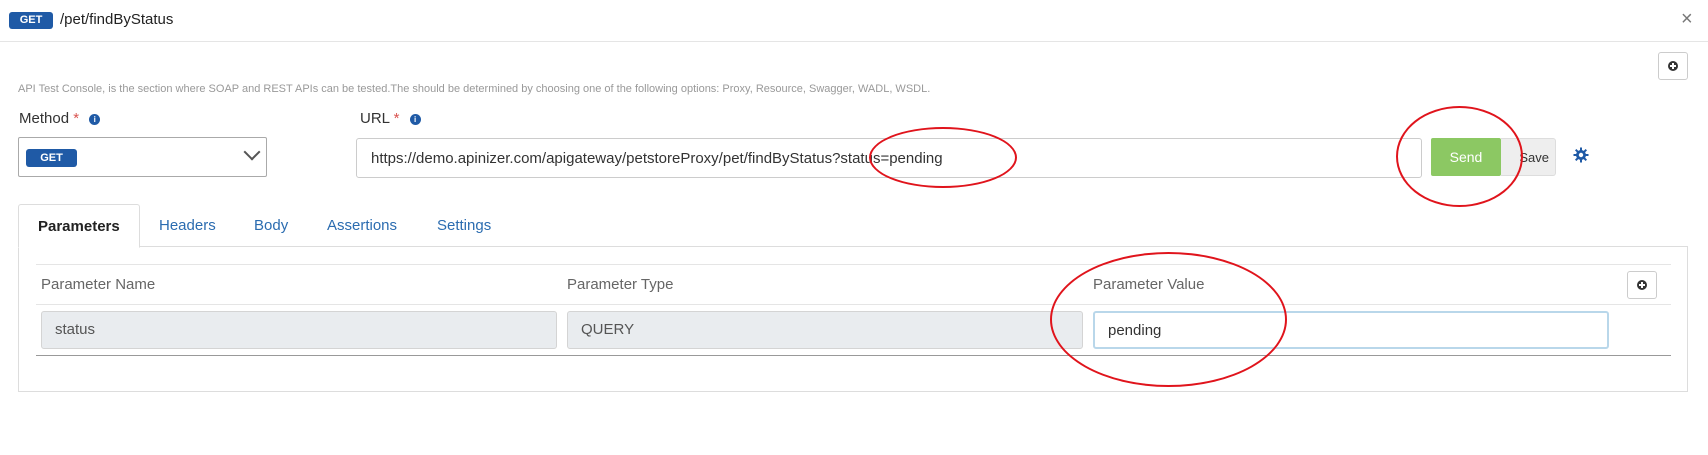 The width and height of the screenshot is (1708, 455). I want to click on url-label-text: URL, so click(375, 118).